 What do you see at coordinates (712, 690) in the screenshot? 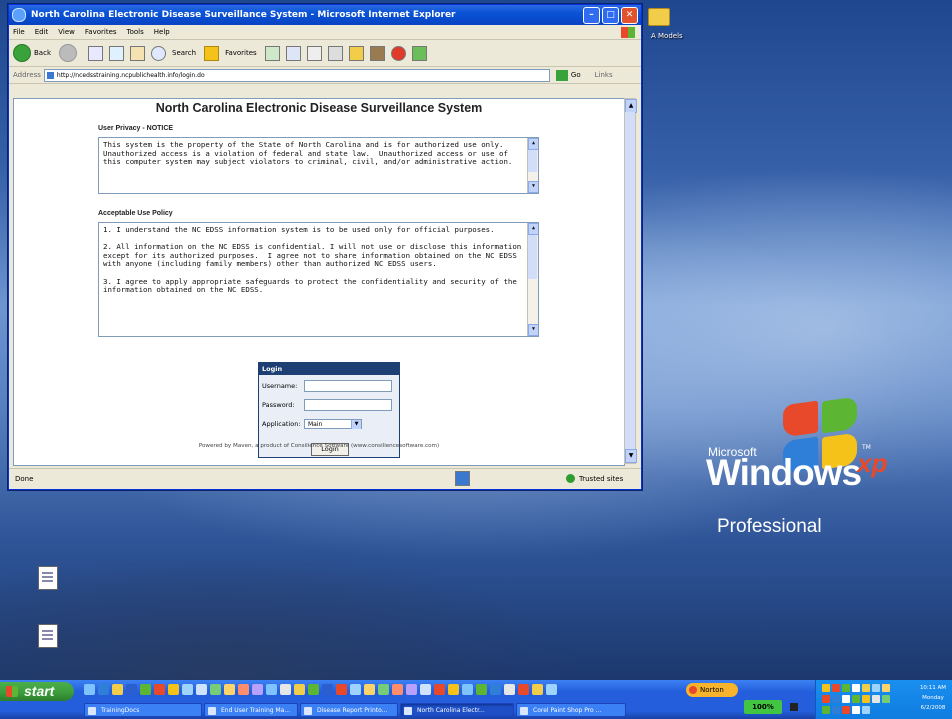
I see `norton-button: Norton` at bounding box center [712, 690].